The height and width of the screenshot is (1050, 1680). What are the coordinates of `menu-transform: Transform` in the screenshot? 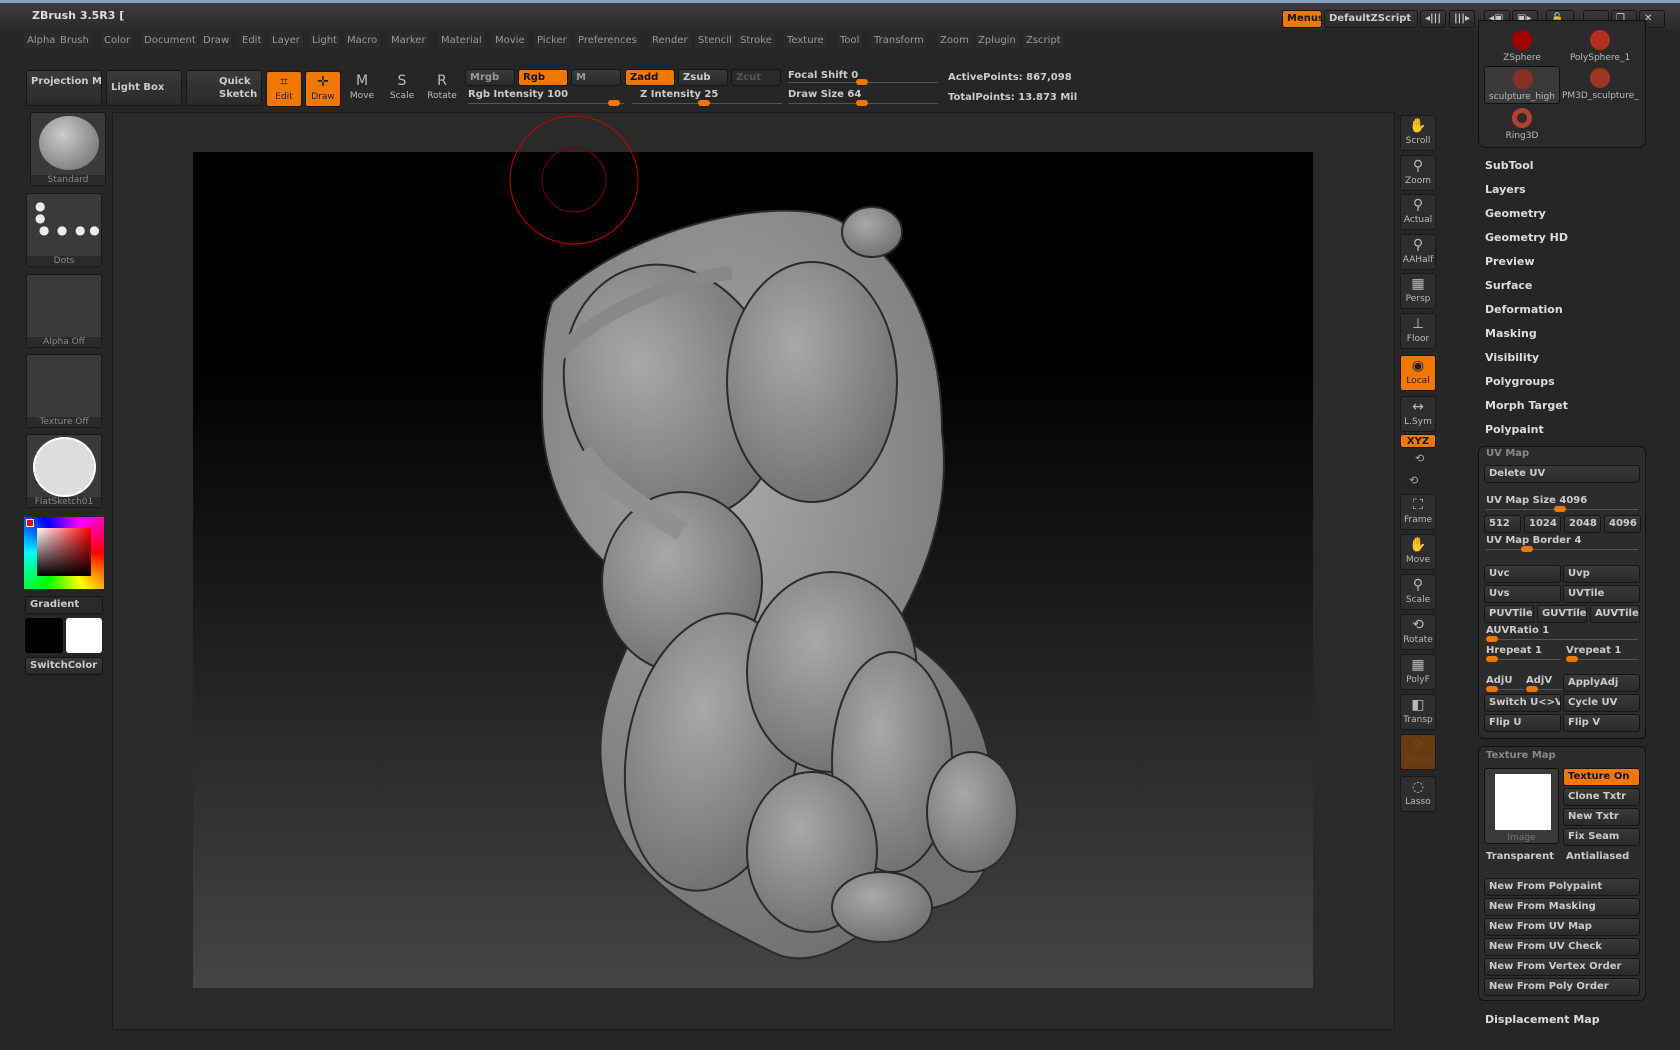 It's located at (899, 40).